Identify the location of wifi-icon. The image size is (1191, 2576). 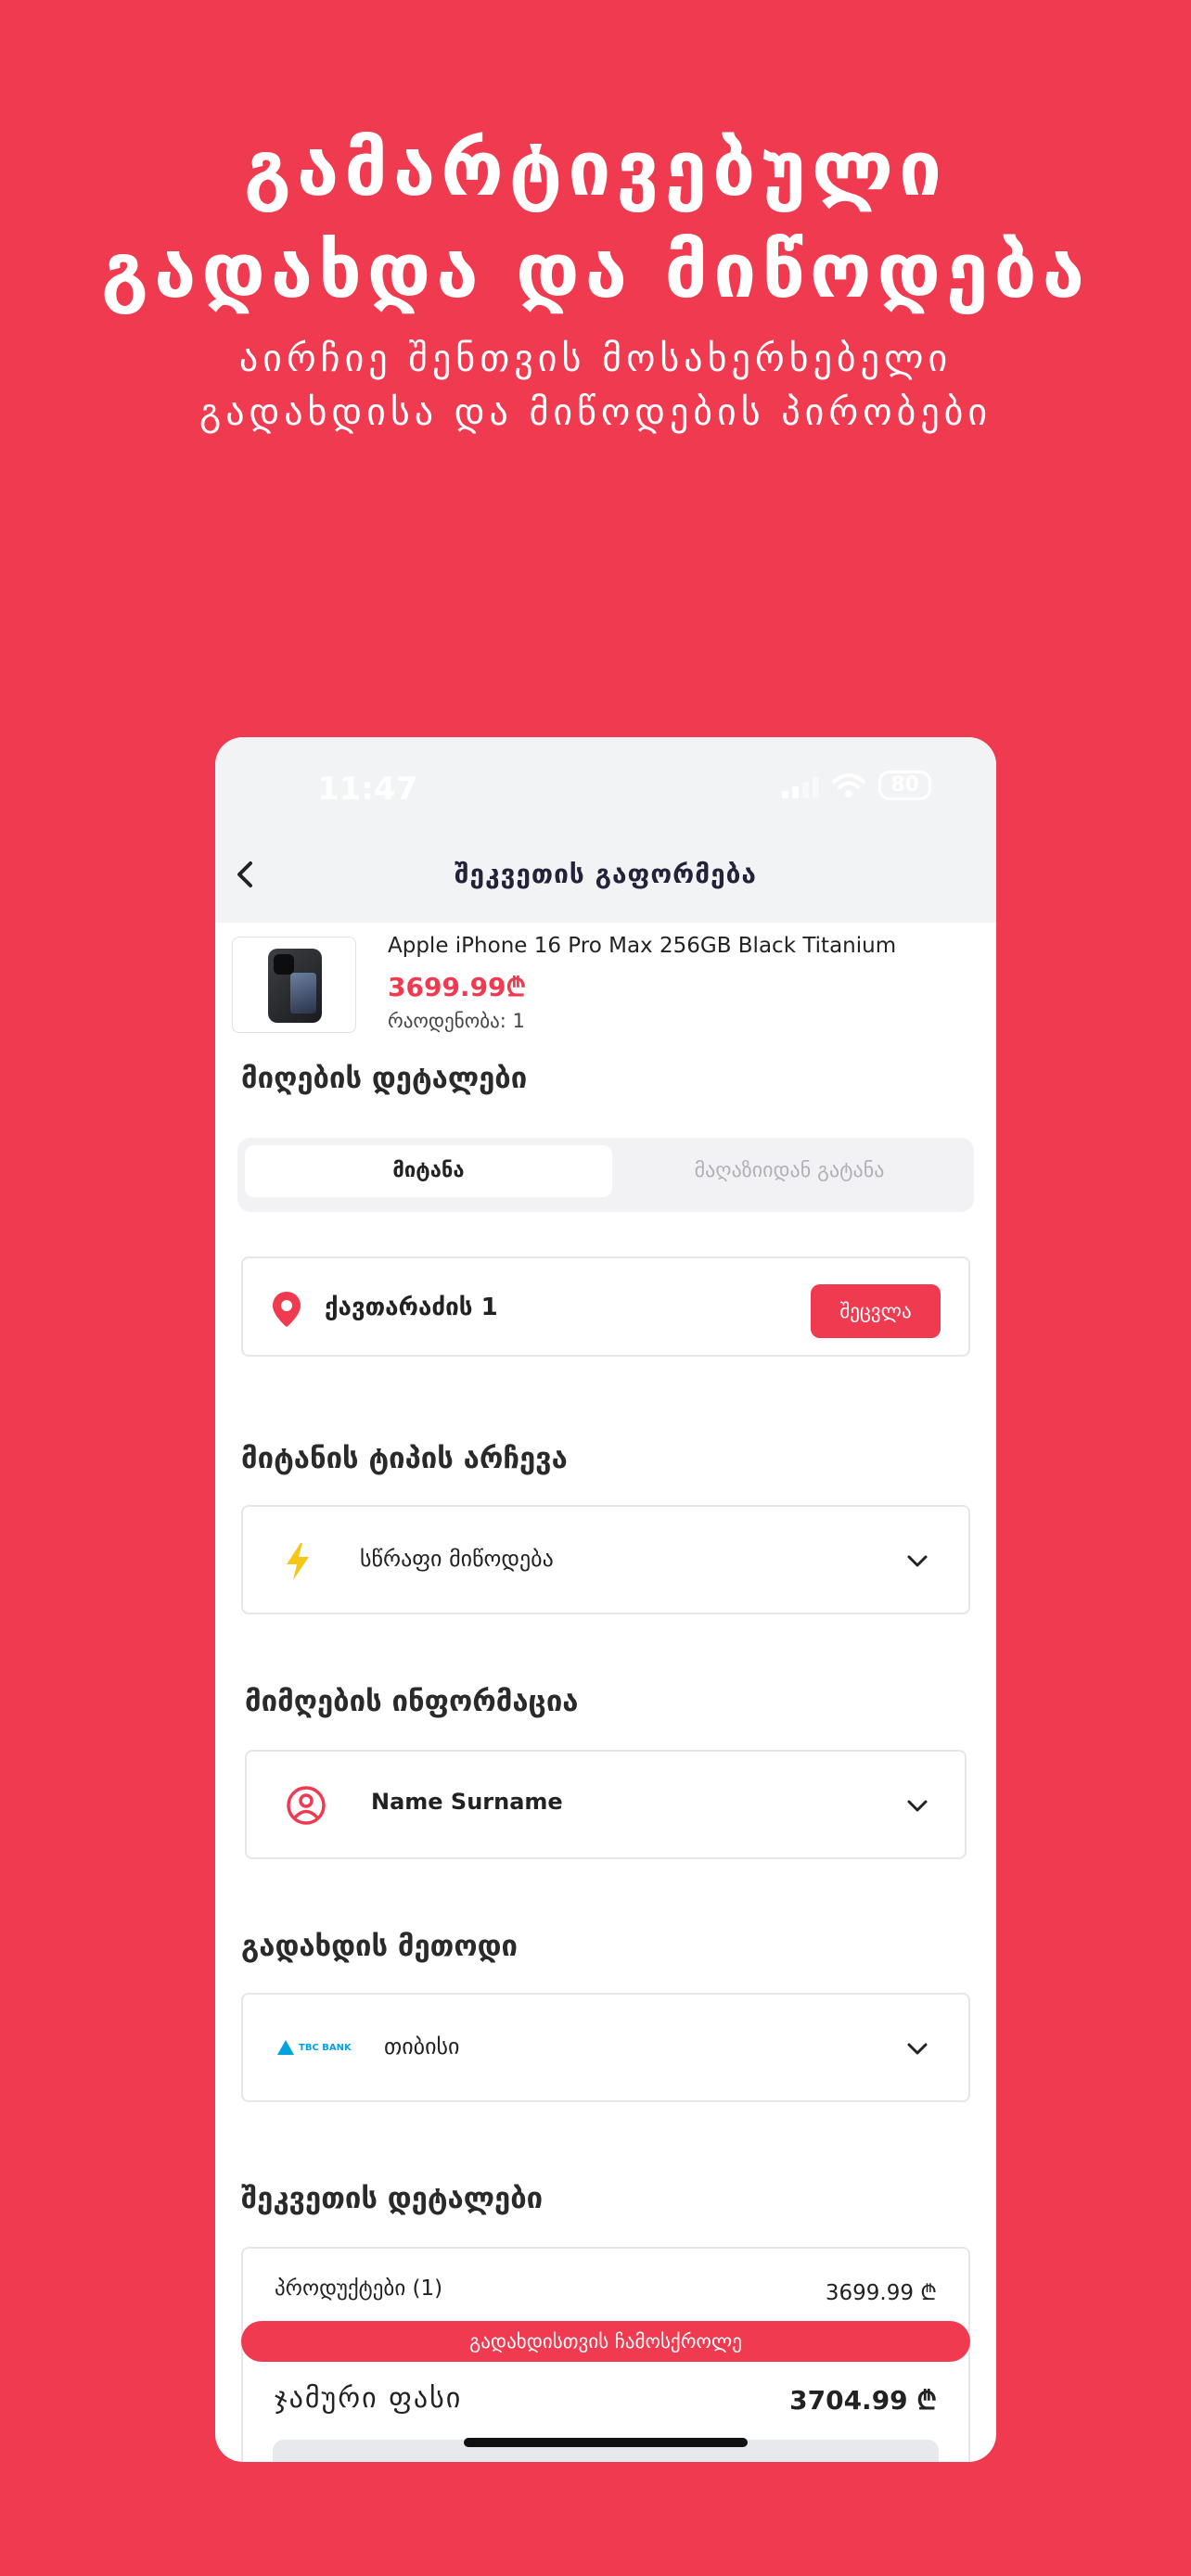
(849, 785).